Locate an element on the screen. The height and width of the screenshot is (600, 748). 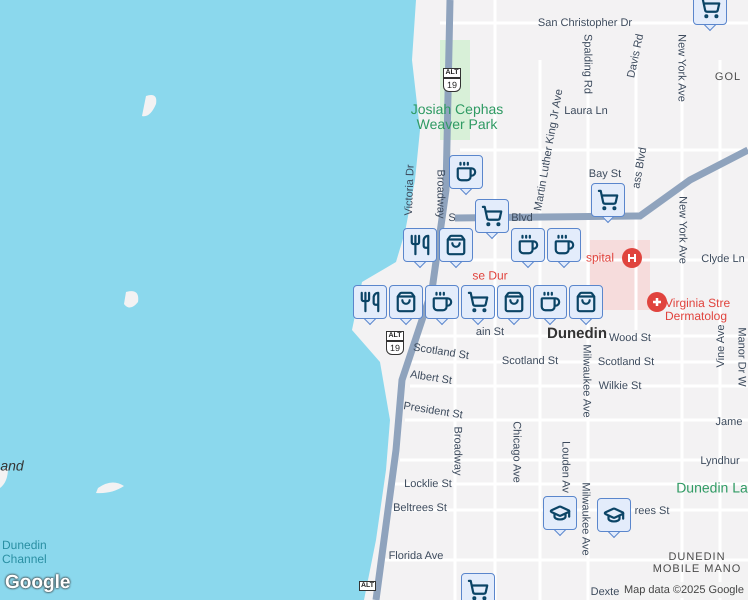
park-label: Josiah Cephas Weaver Park is located at coordinates (457, 117).